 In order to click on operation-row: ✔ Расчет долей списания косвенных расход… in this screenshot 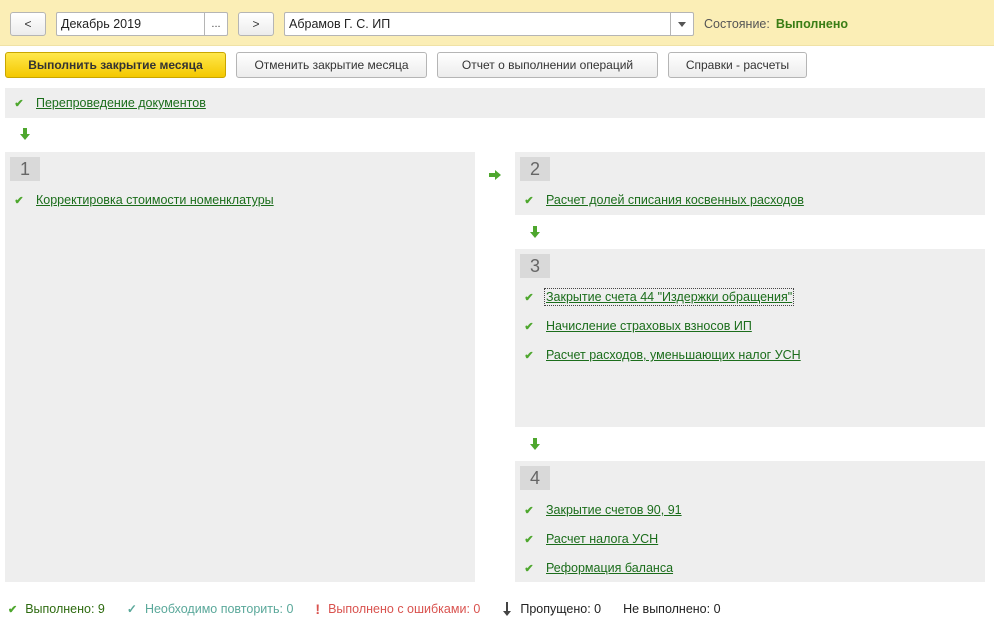, I will do `click(663, 200)`.